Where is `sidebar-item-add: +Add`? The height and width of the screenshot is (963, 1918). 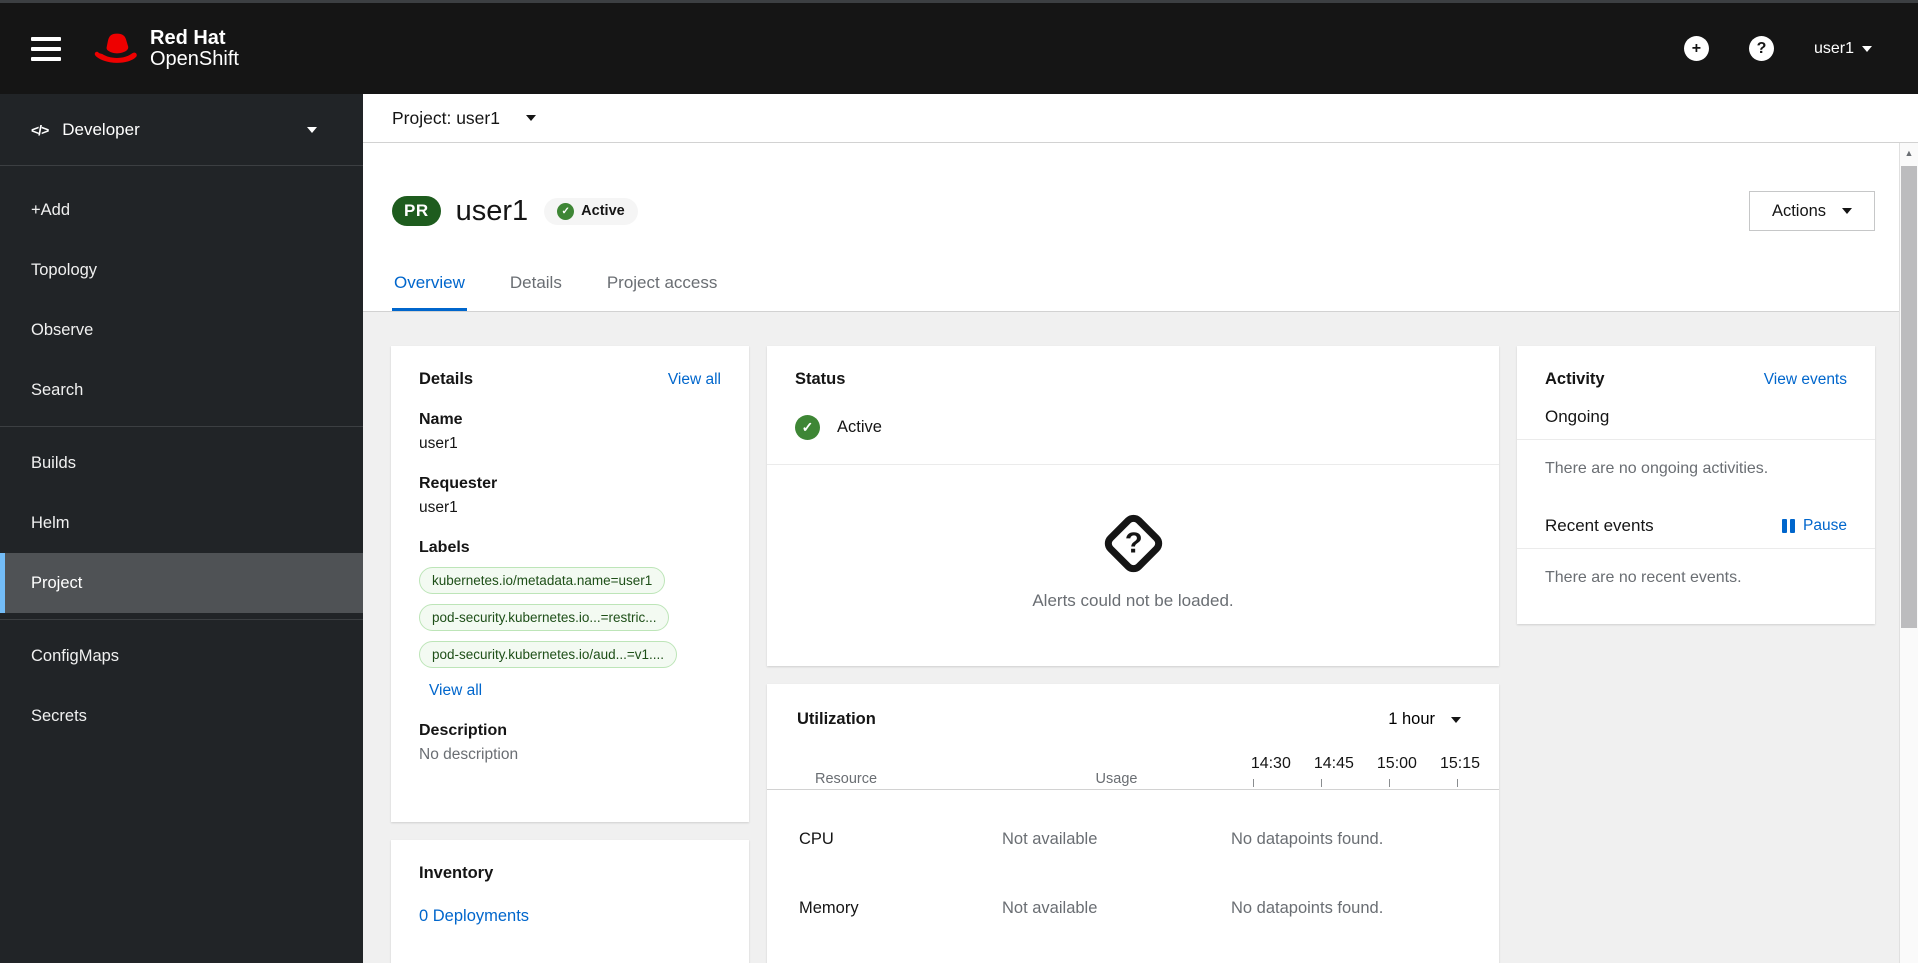 sidebar-item-add: +Add is located at coordinates (181, 210).